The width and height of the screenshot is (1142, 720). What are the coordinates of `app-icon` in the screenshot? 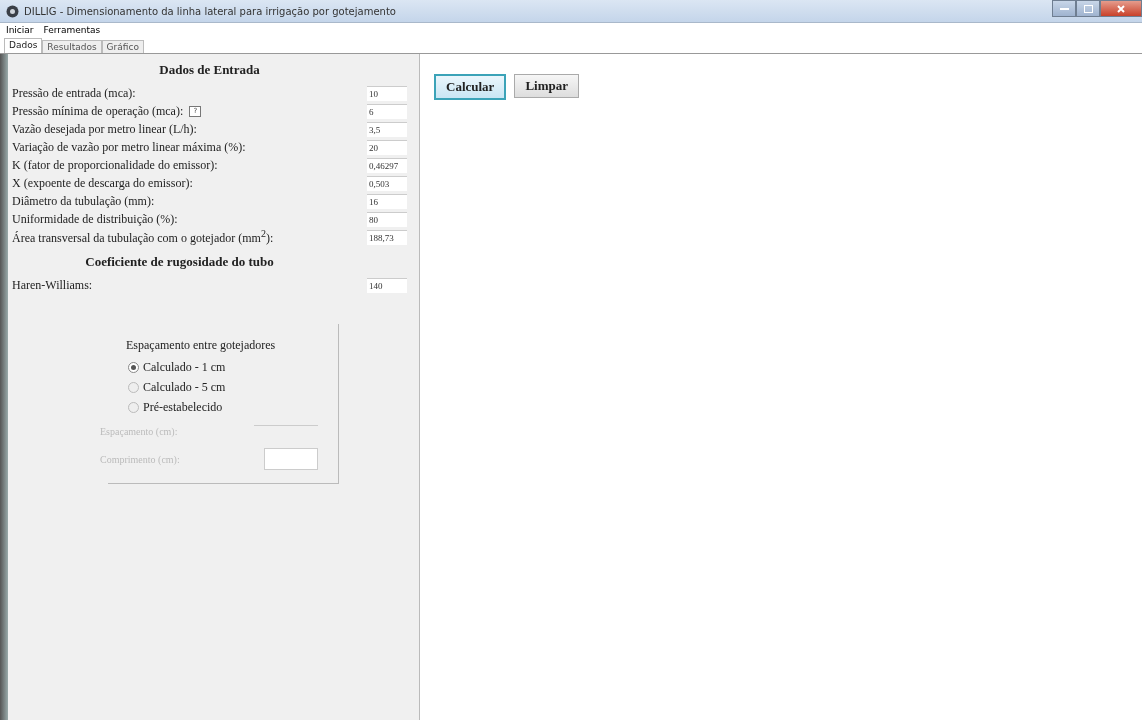 It's located at (12, 11).